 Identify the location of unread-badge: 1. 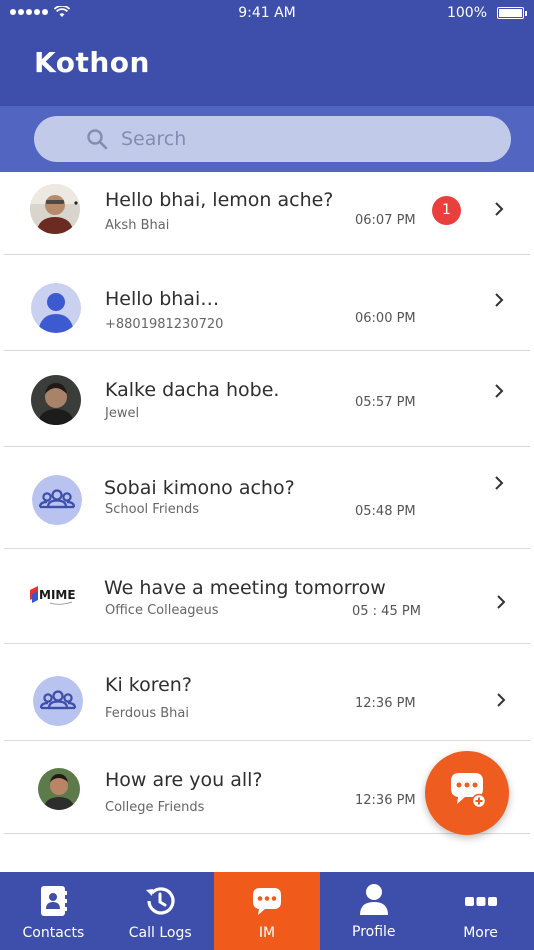
(446, 210).